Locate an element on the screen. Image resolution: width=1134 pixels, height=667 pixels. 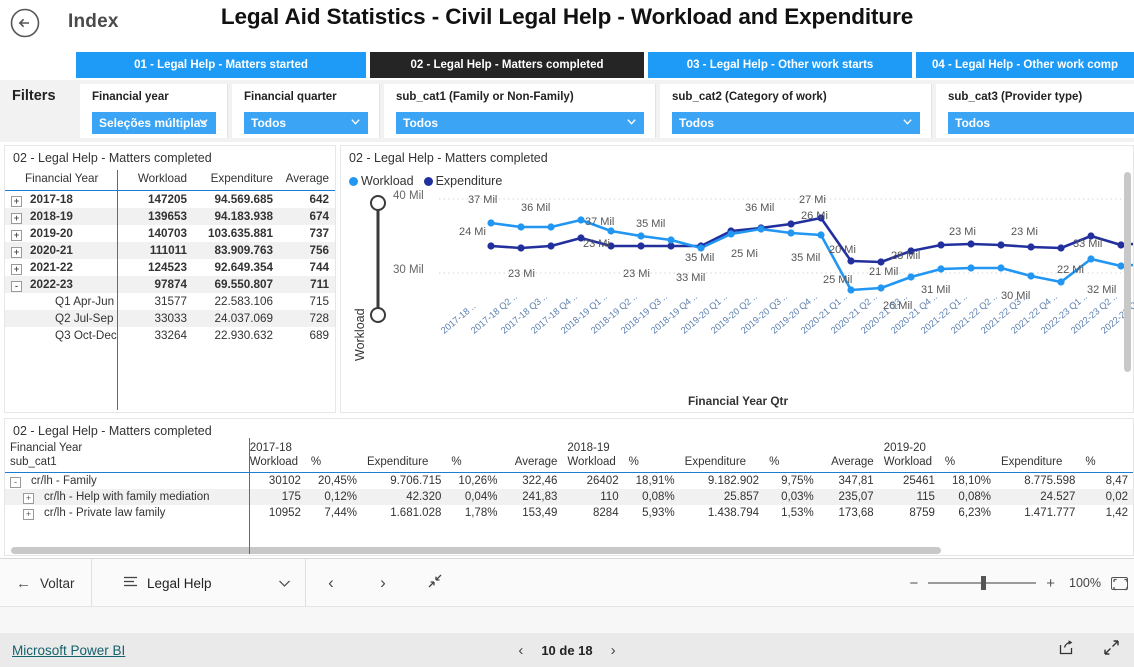
slicer-value: Todos is located at coordinates (421, 123).